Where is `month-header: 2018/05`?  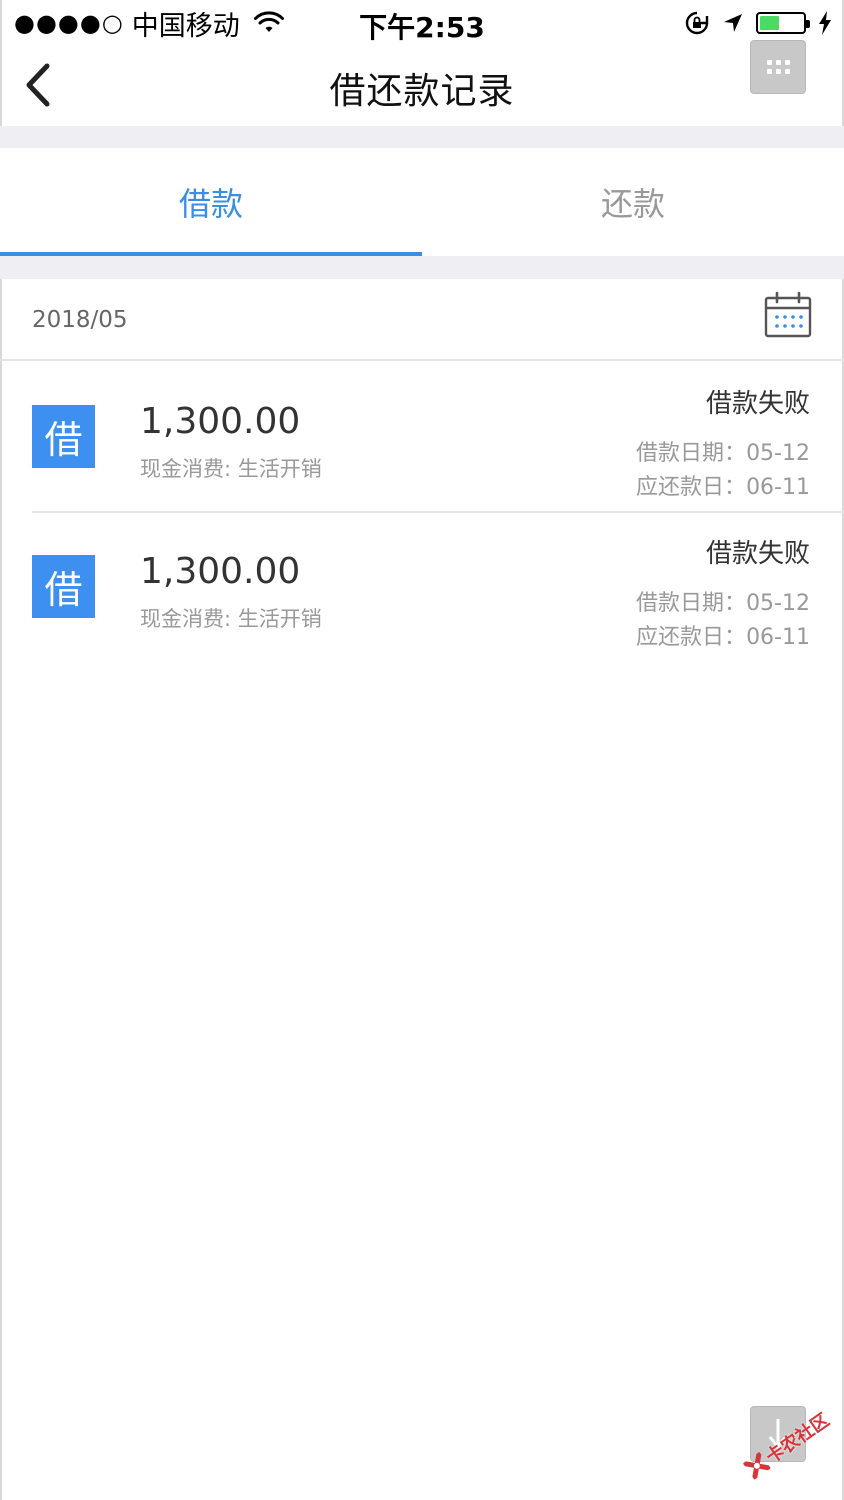 month-header: 2018/05 is located at coordinates (422, 320).